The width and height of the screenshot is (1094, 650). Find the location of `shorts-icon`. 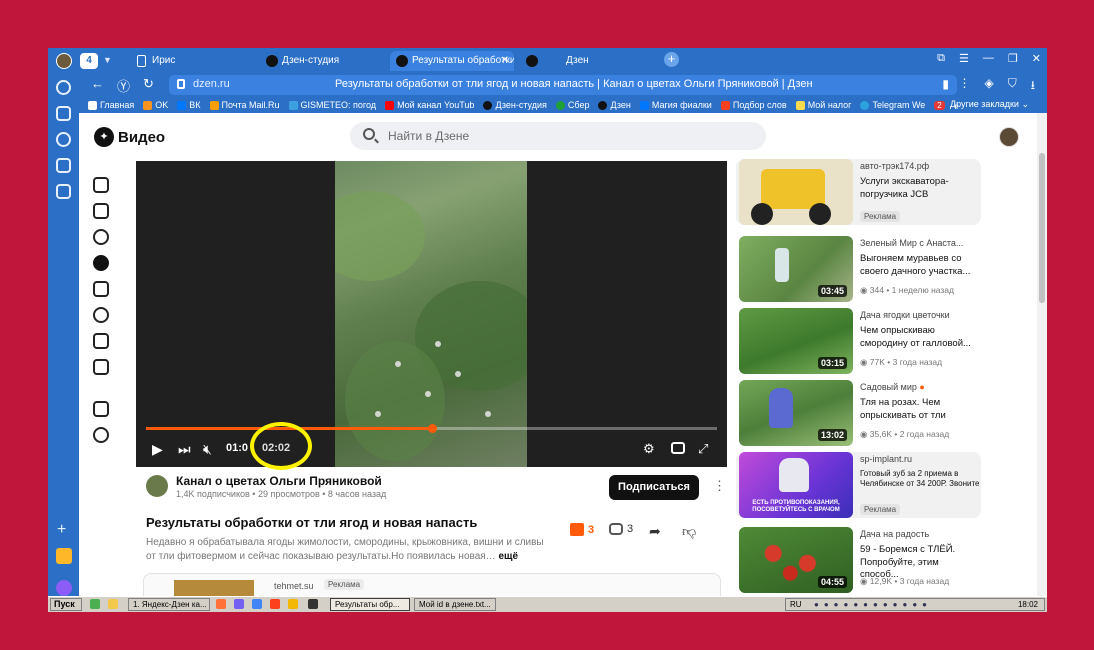

shorts-icon is located at coordinates (101, 341).